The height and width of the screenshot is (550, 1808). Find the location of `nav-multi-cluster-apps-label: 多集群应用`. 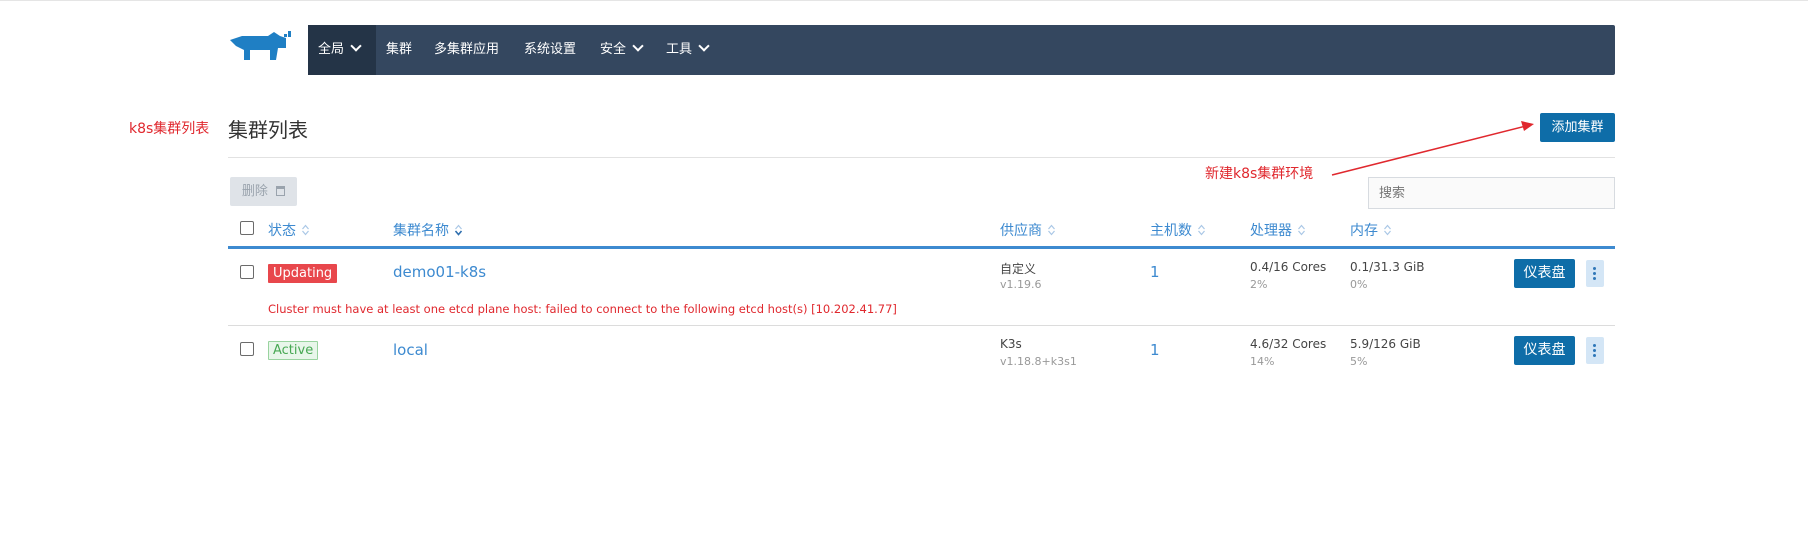

nav-multi-cluster-apps-label: 多集群应用 is located at coordinates (467, 49).